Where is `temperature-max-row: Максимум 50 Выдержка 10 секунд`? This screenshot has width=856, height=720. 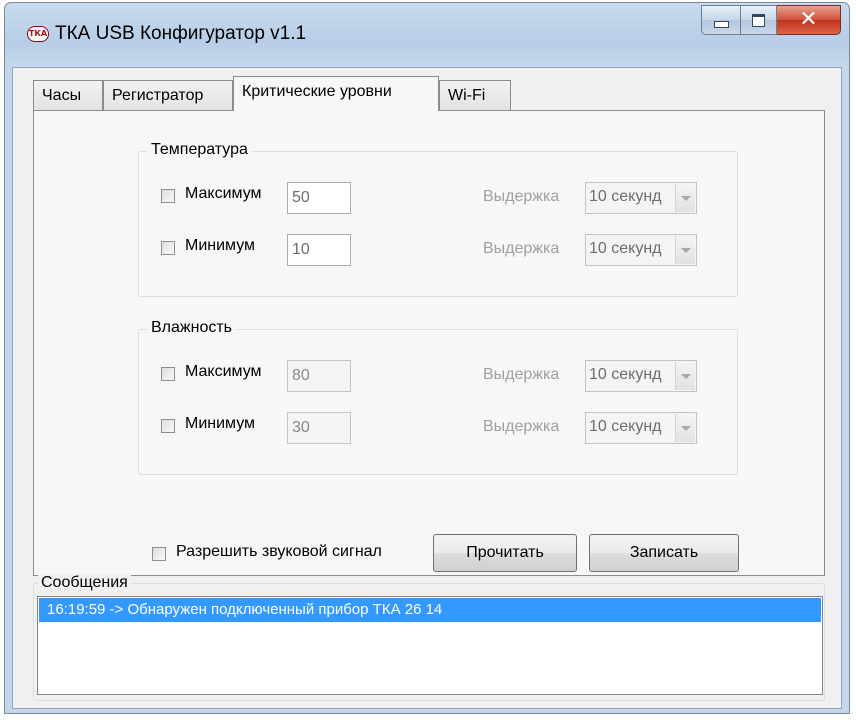 temperature-max-row: Максимум 50 Выдержка 10 секунд is located at coordinates (446, 198).